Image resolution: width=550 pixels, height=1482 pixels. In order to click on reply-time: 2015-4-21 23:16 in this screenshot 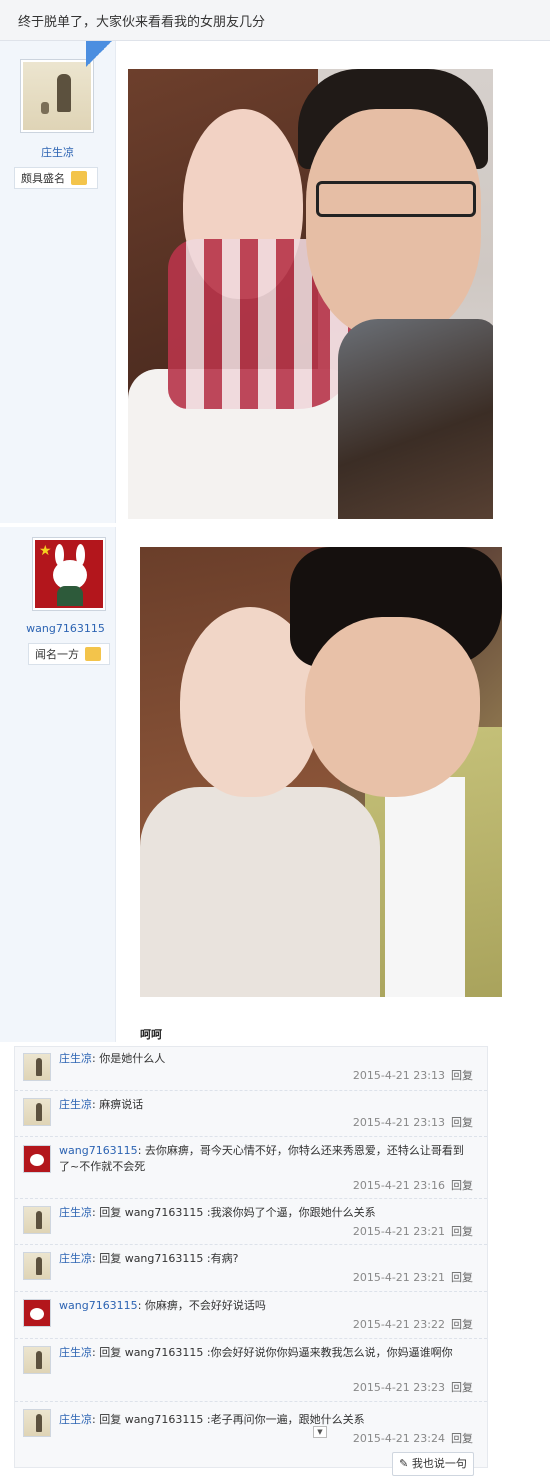, I will do `click(398, 1185)`.